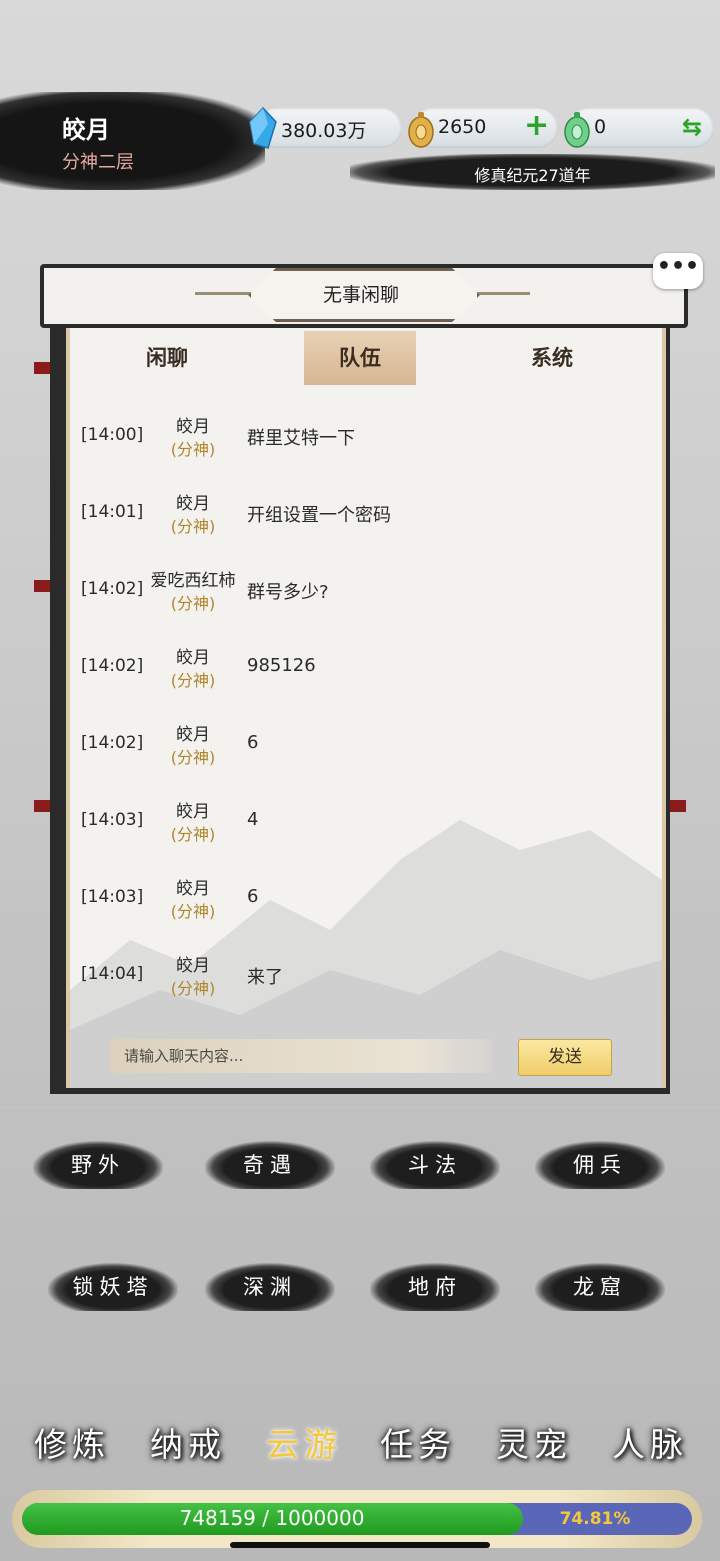 This screenshot has height=1561, width=720. What do you see at coordinates (421, 130) in the screenshot?
I see `gold-coin-icon` at bounding box center [421, 130].